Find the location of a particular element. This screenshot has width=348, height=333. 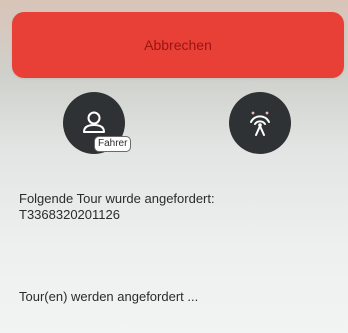

requested-intro-text: Folgende Tour wurde angefordert: is located at coordinates (117, 198).